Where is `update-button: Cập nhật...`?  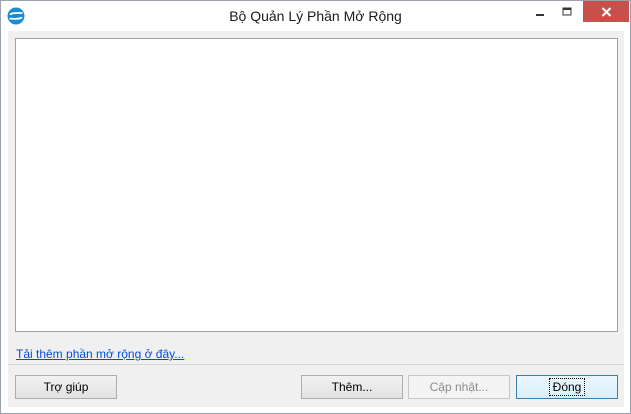
update-button: Cập nhật... is located at coordinates (459, 387).